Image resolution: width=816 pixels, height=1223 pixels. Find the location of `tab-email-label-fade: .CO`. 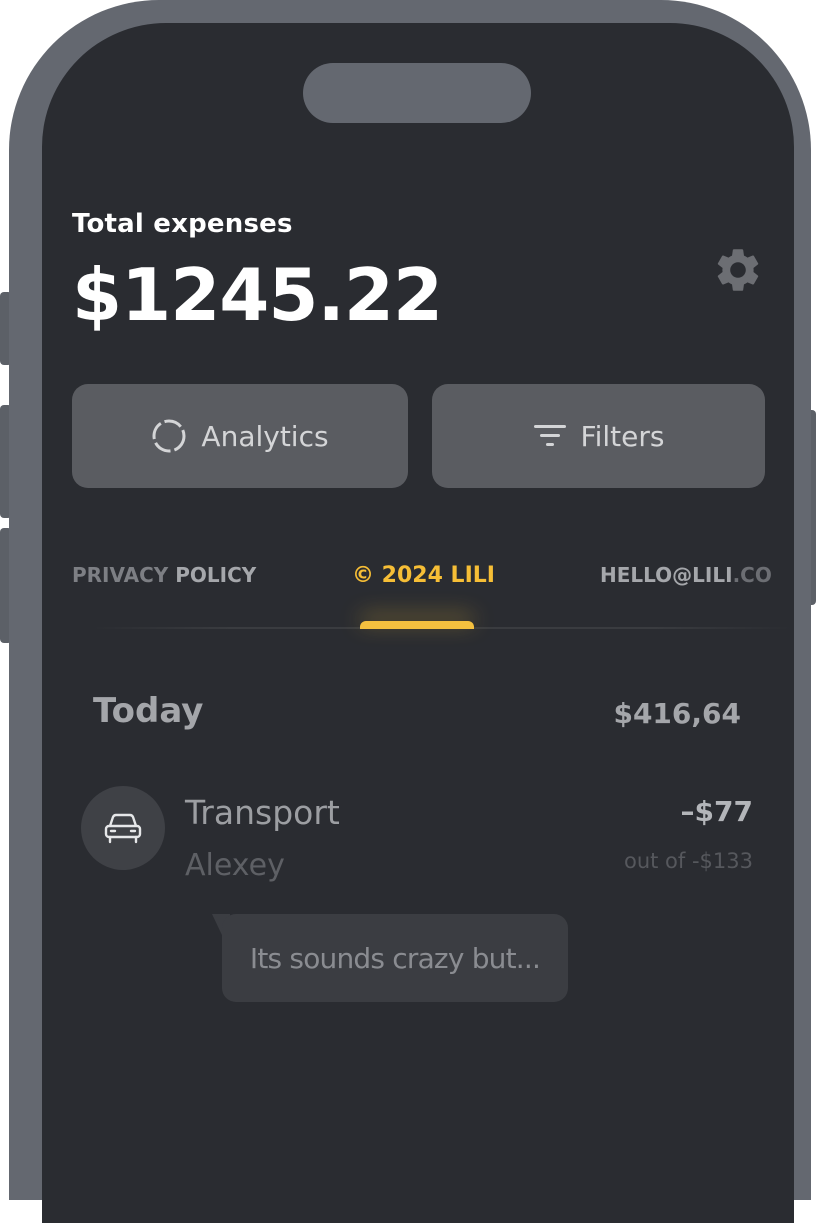

tab-email-label-fade: .CO is located at coordinates (752, 575).